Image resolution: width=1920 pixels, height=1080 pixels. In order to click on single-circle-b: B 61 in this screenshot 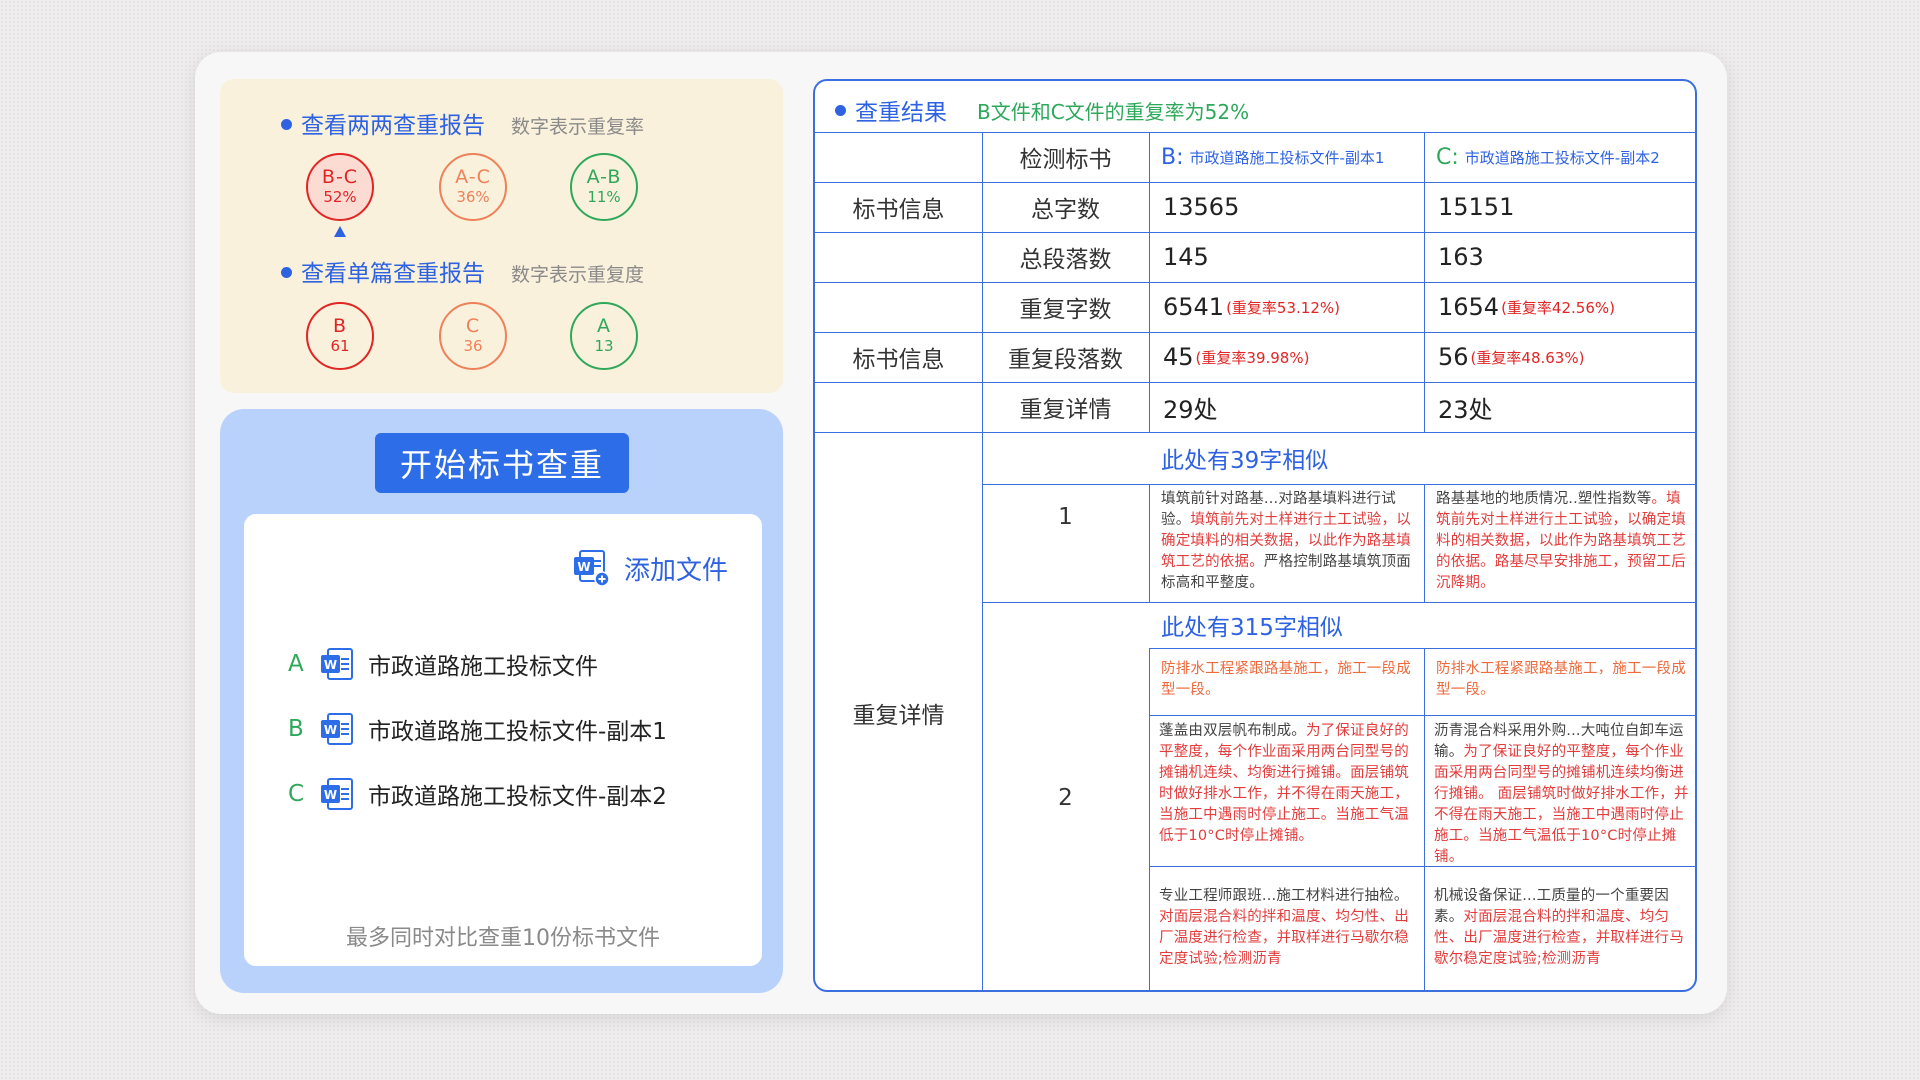, I will do `click(340, 336)`.